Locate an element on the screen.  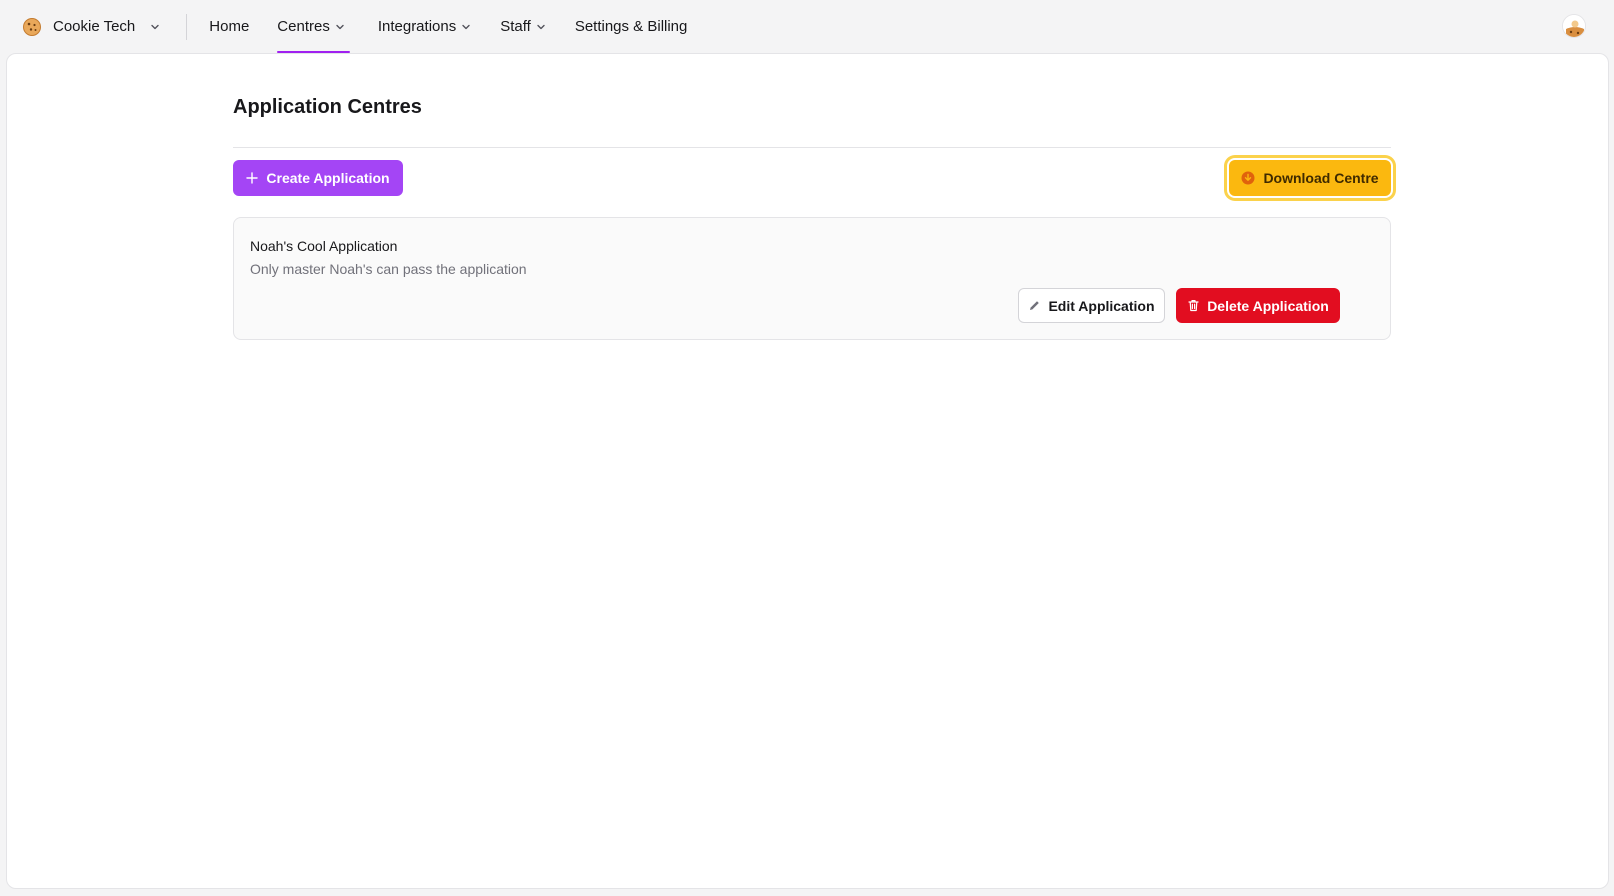
avatar-image is located at coordinates (1574, 26).